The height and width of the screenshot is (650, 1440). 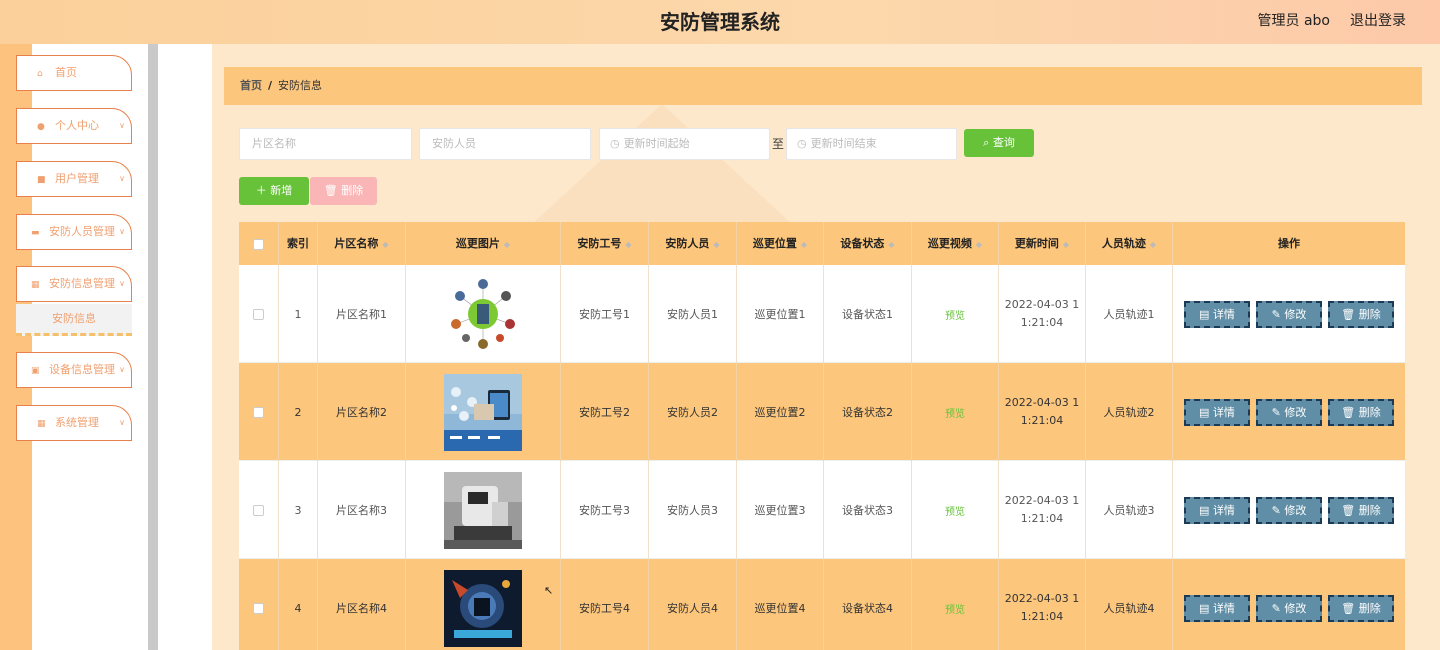 What do you see at coordinates (1042, 243) in the screenshot?
I see `col-header: 更新时间 ◆` at bounding box center [1042, 243].